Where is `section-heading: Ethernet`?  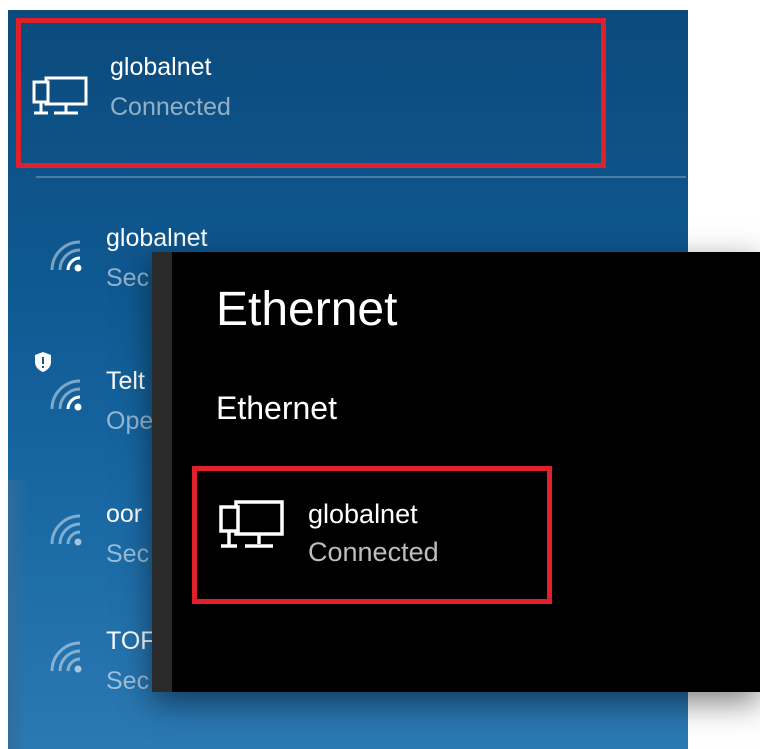
section-heading: Ethernet is located at coordinates (276, 408).